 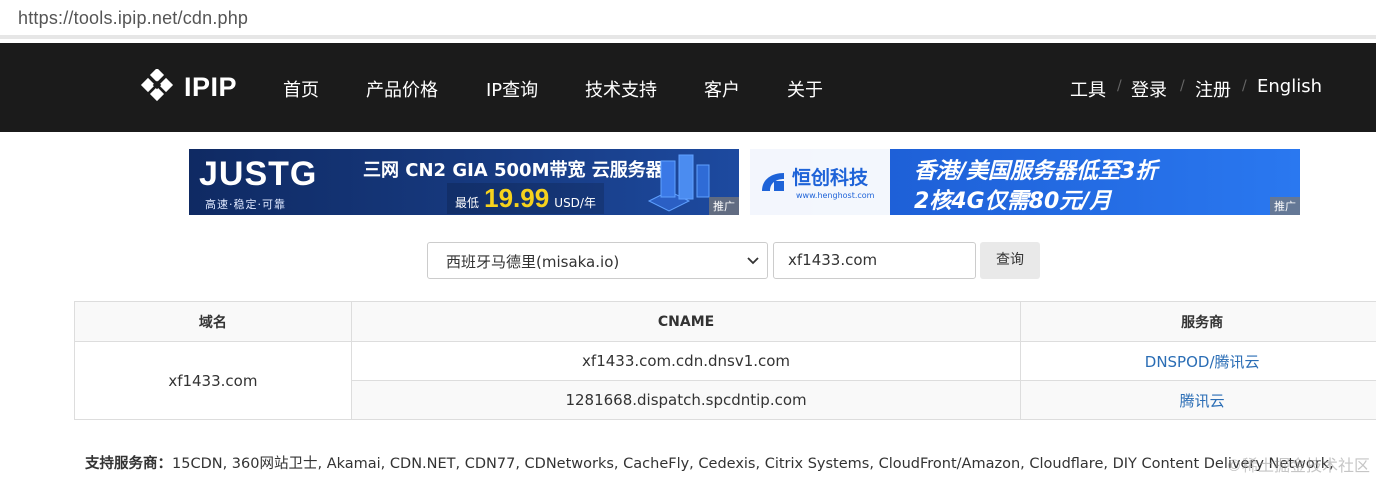 I want to click on provider-cell: 腾讯云, so click(x=1198, y=400).